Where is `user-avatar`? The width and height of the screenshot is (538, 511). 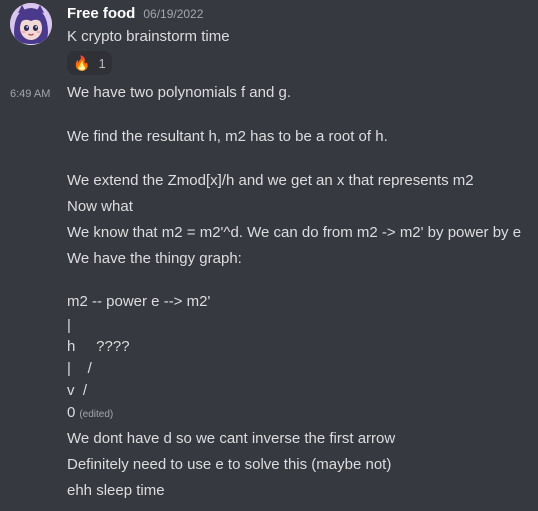
user-avatar is located at coordinates (31, 24).